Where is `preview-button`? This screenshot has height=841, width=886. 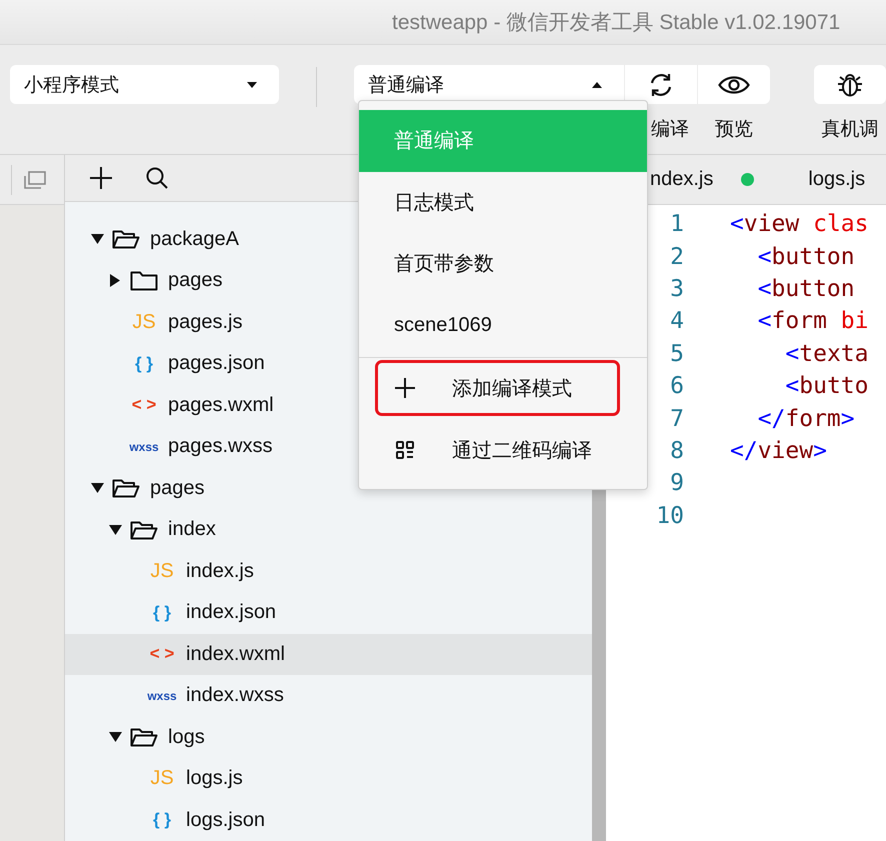 preview-button is located at coordinates (734, 84).